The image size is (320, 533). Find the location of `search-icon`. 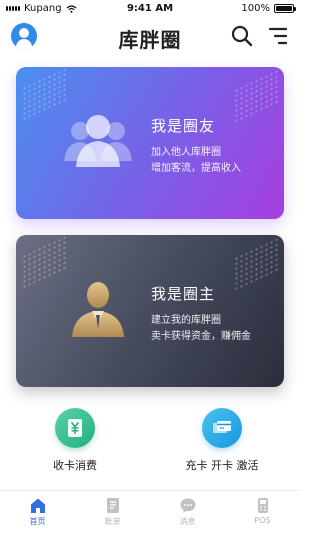

search-icon is located at coordinates (242, 36).